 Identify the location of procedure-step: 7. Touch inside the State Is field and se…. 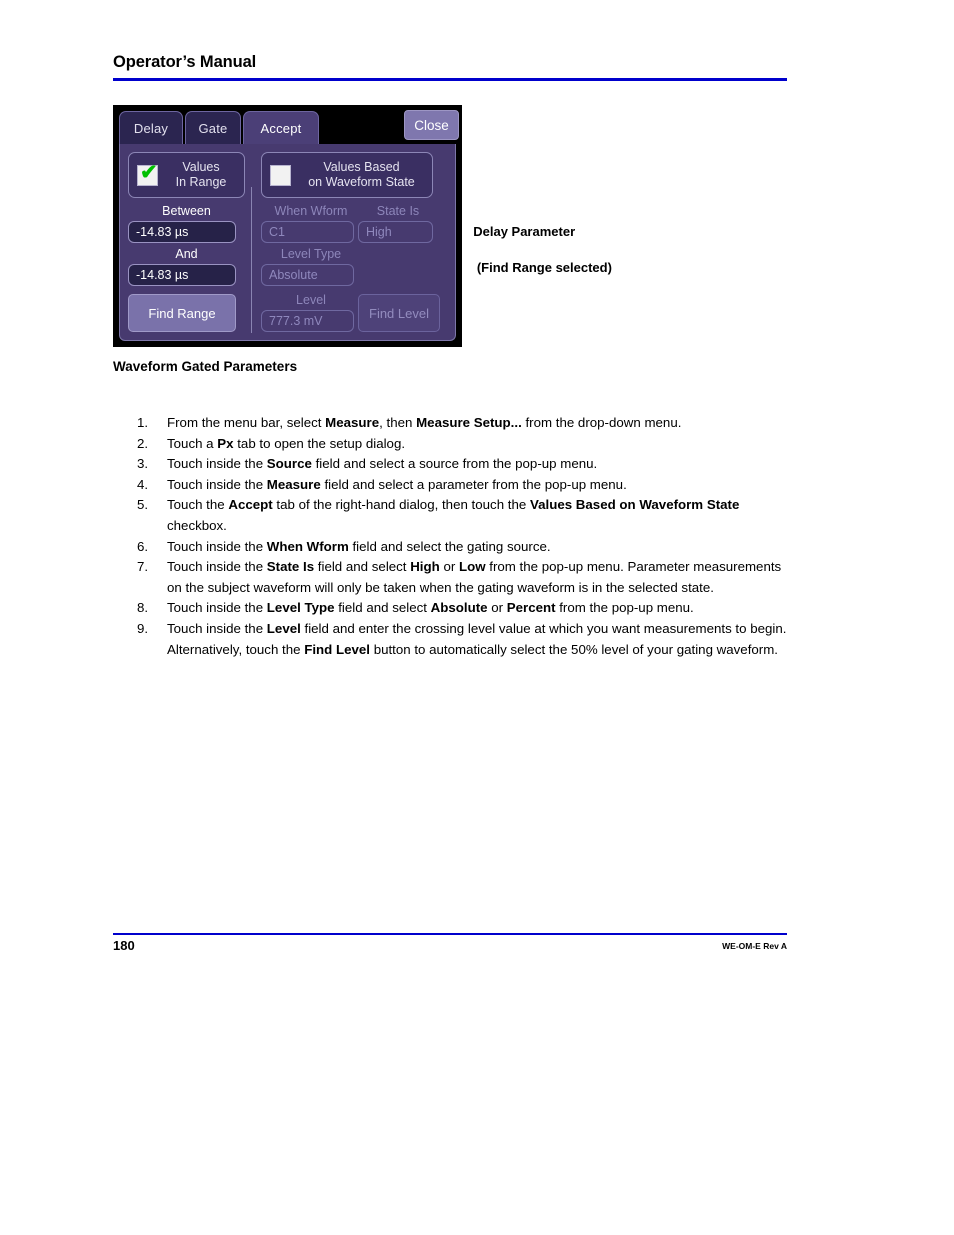
(463, 577).